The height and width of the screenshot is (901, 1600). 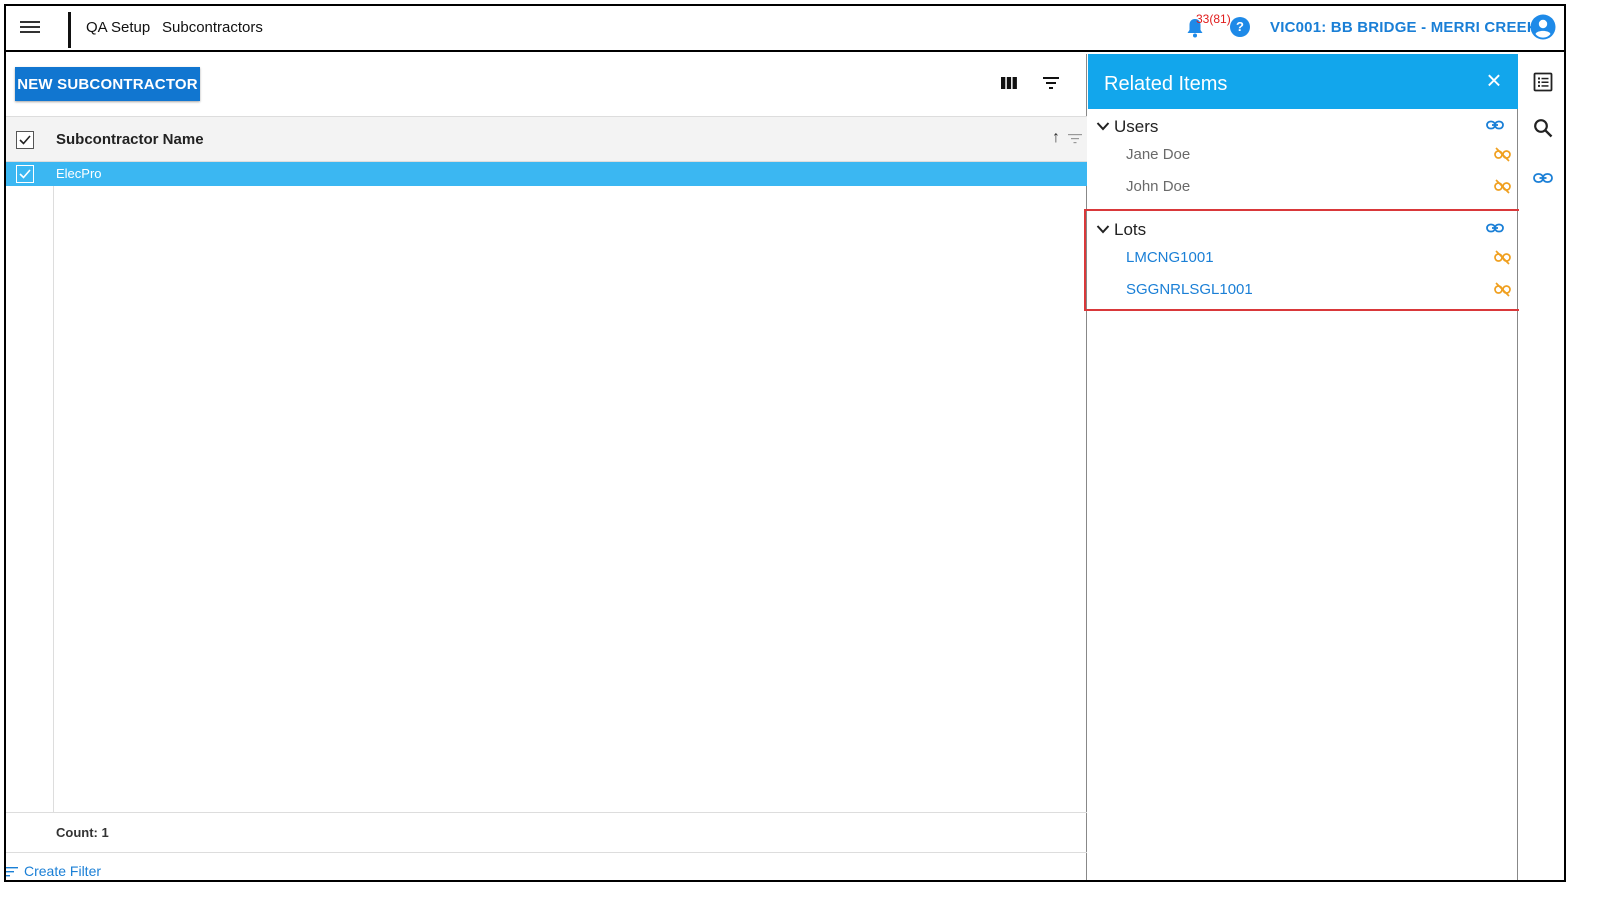 What do you see at coordinates (1494, 80) in the screenshot?
I see `close-icon: ×` at bounding box center [1494, 80].